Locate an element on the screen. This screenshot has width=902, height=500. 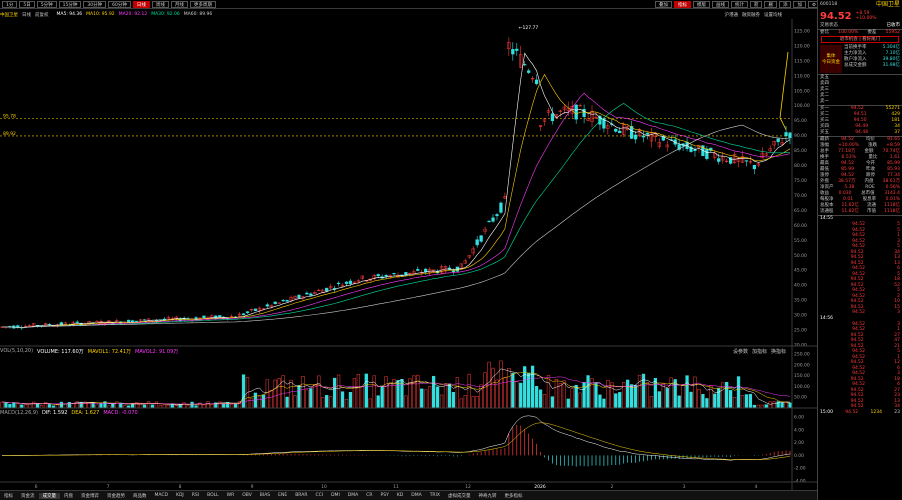
indicator-tab: OBV is located at coordinates (247, 495).